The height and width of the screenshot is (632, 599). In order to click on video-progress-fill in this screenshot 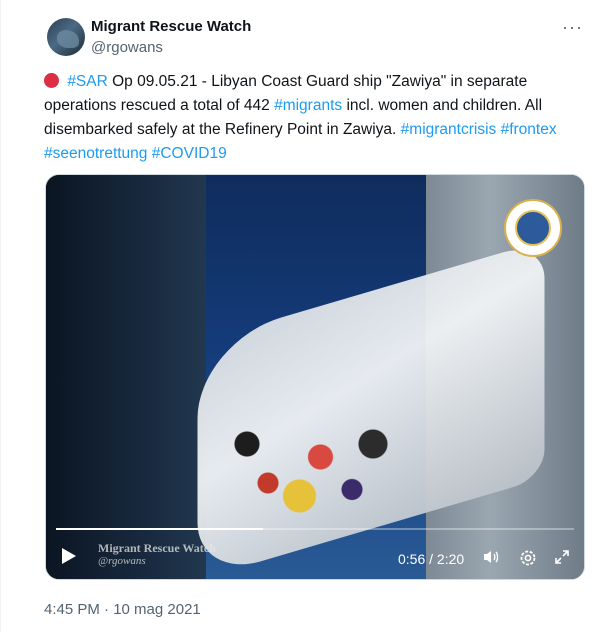, I will do `click(160, 529)`.